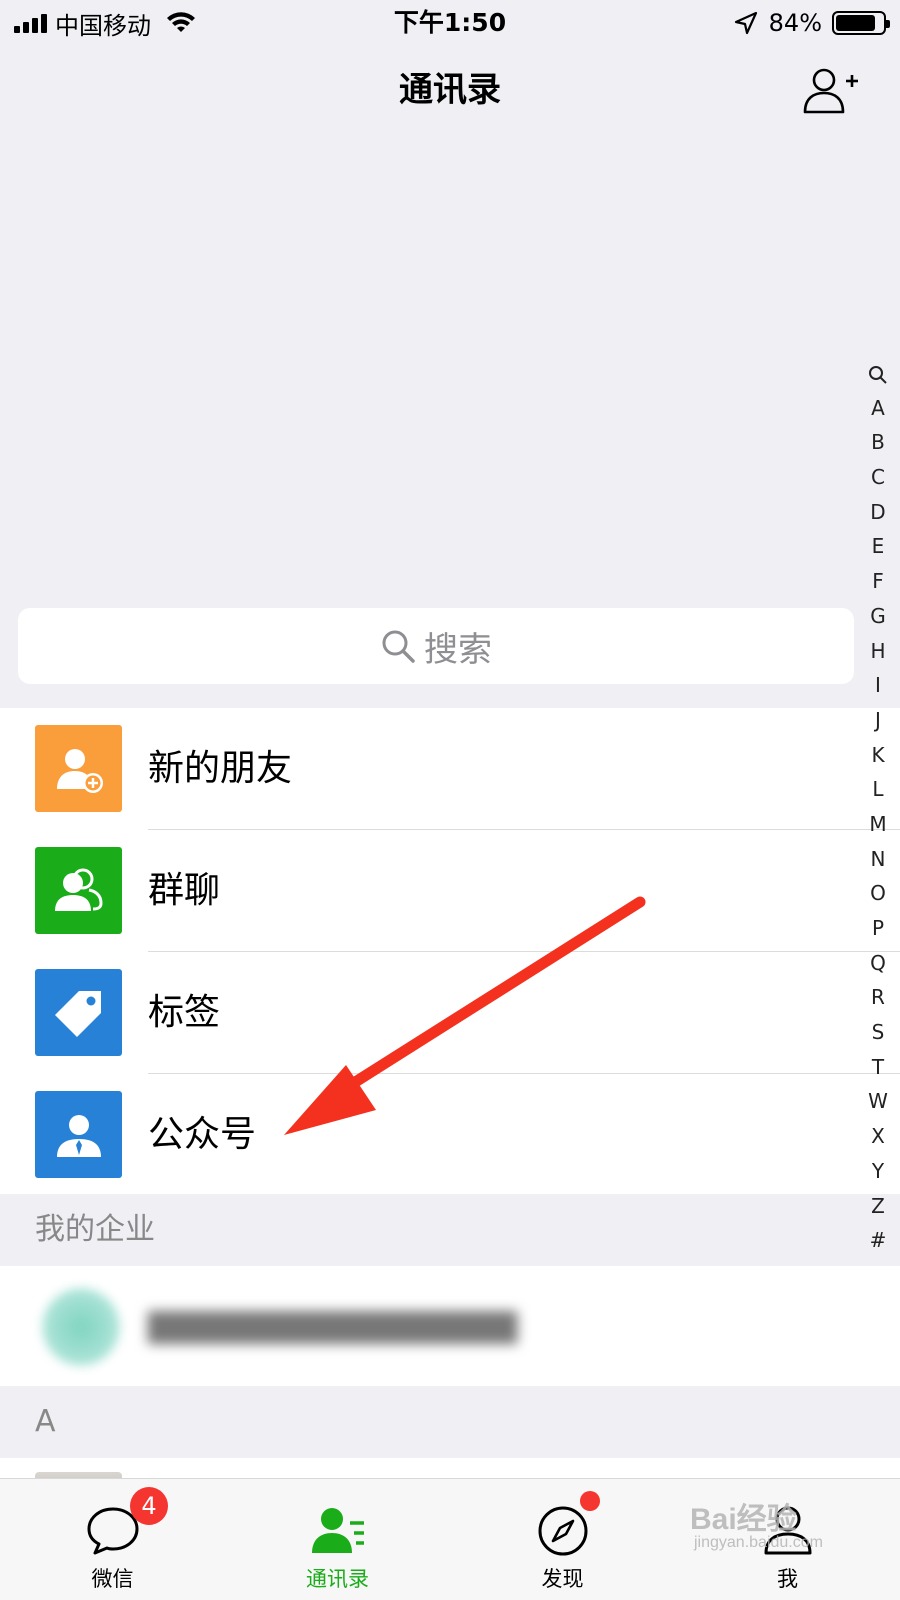 This screenshot has height=1600, width=900. What do you see at coordinates (450, 1135) in the screenshot?
I see `official-accounts-item: 公众号` at bounding box center [450, 1135].